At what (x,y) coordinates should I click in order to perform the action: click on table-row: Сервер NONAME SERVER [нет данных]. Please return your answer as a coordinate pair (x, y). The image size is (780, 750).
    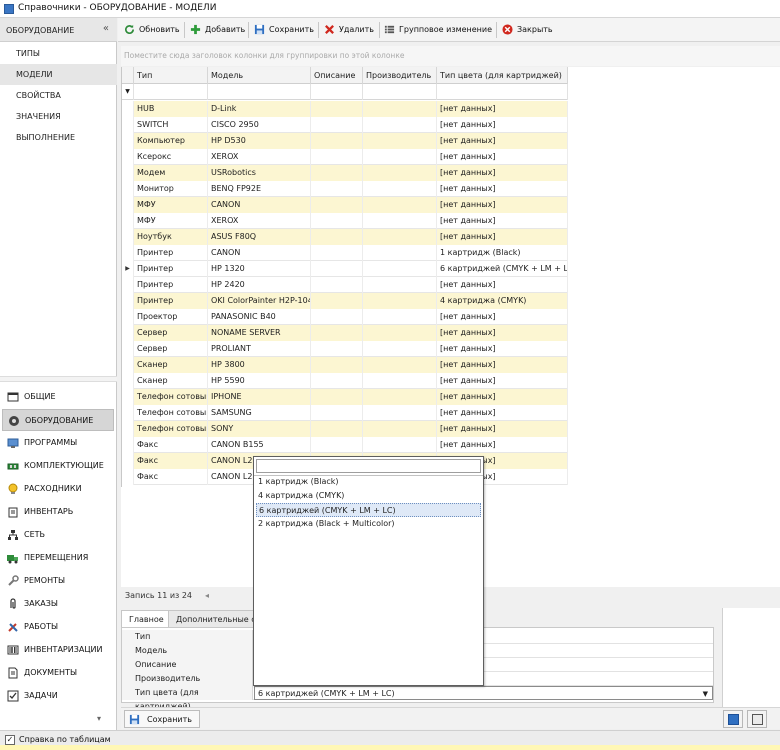
    Looking at the image, I should click on (345, 333).